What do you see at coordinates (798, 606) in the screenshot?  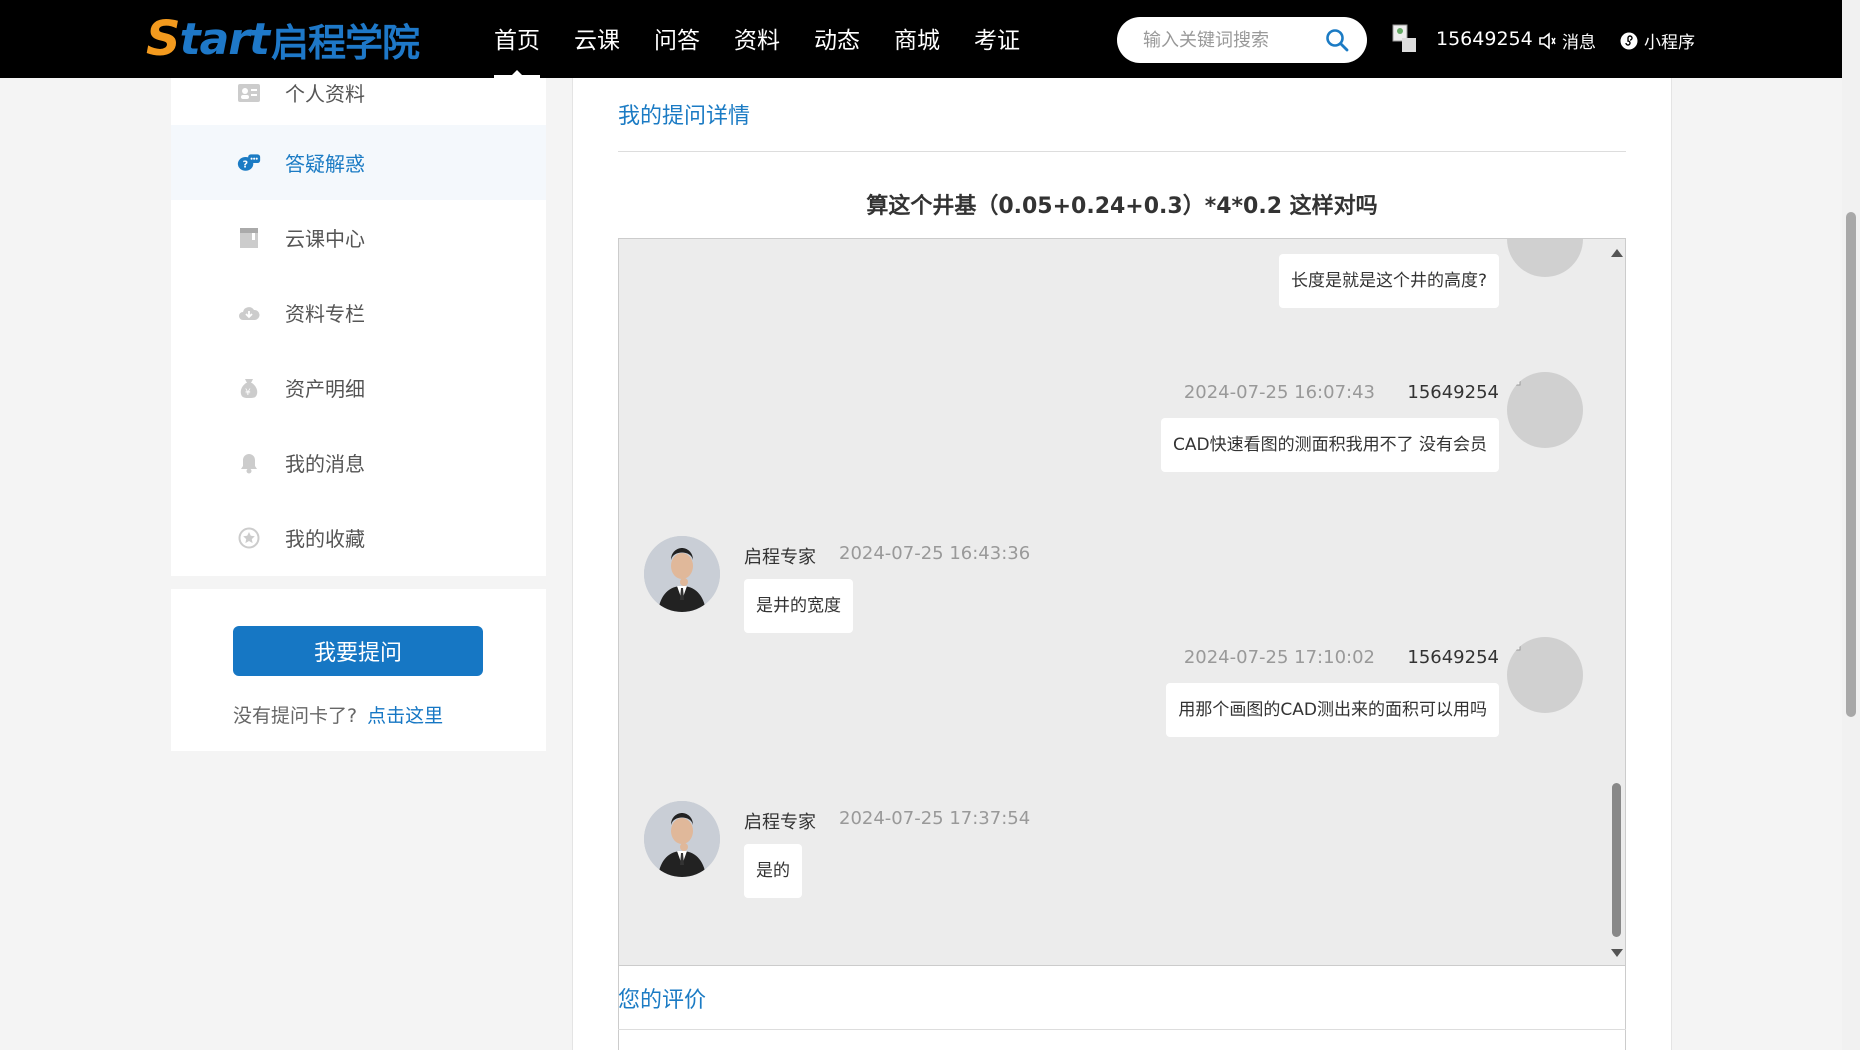 I see `chat-bubble: 是井的宽度` at bounding box center [798, 606].